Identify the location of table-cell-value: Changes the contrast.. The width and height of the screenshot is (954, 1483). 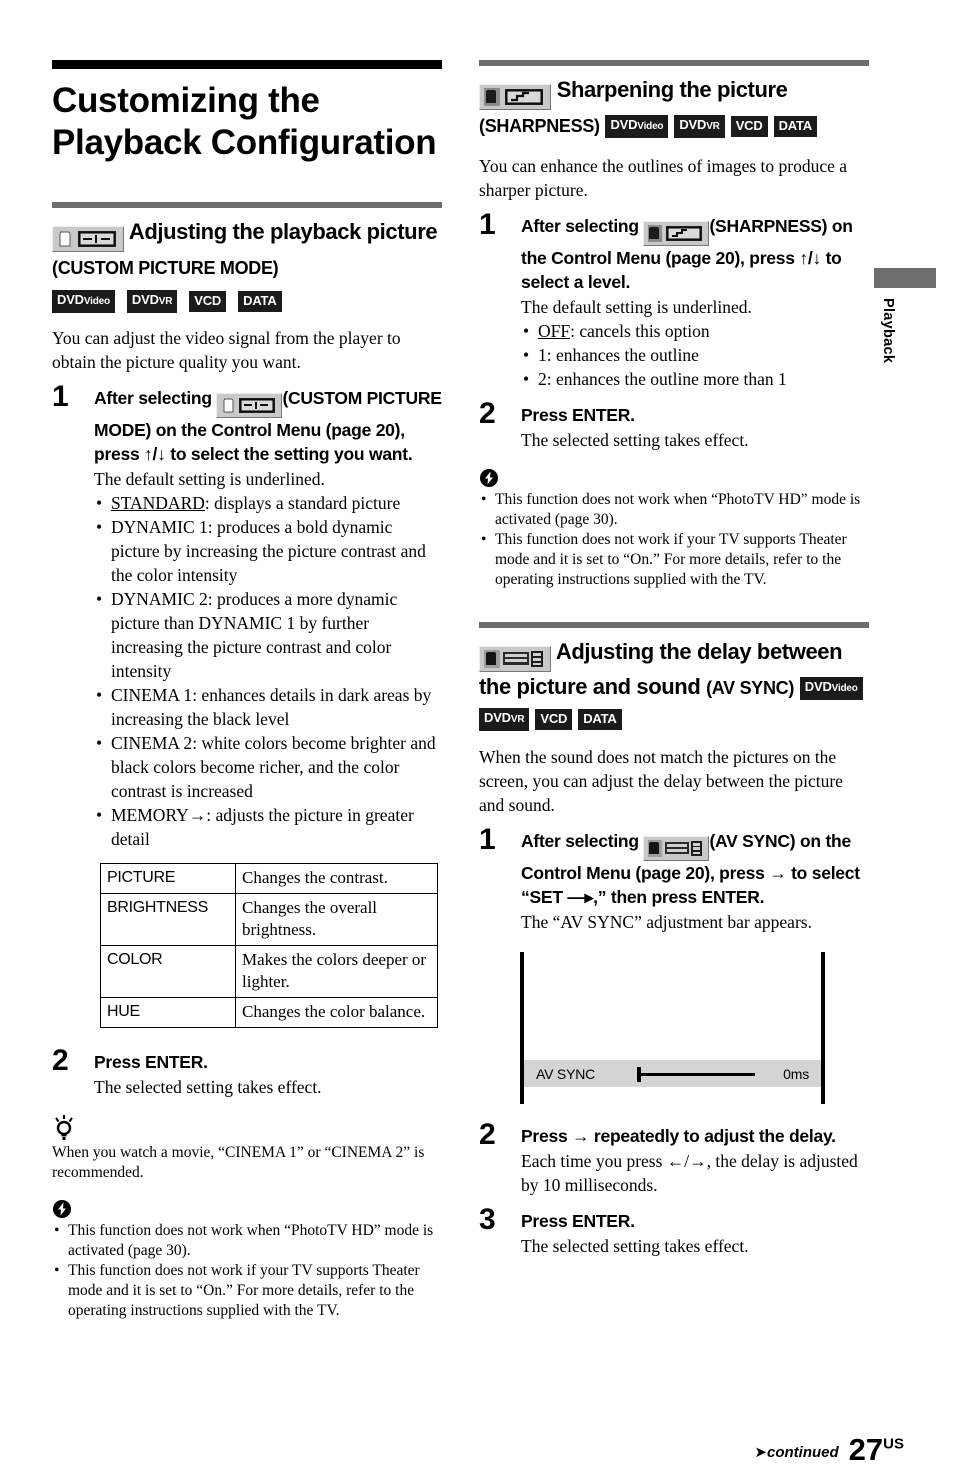
(336, 879).